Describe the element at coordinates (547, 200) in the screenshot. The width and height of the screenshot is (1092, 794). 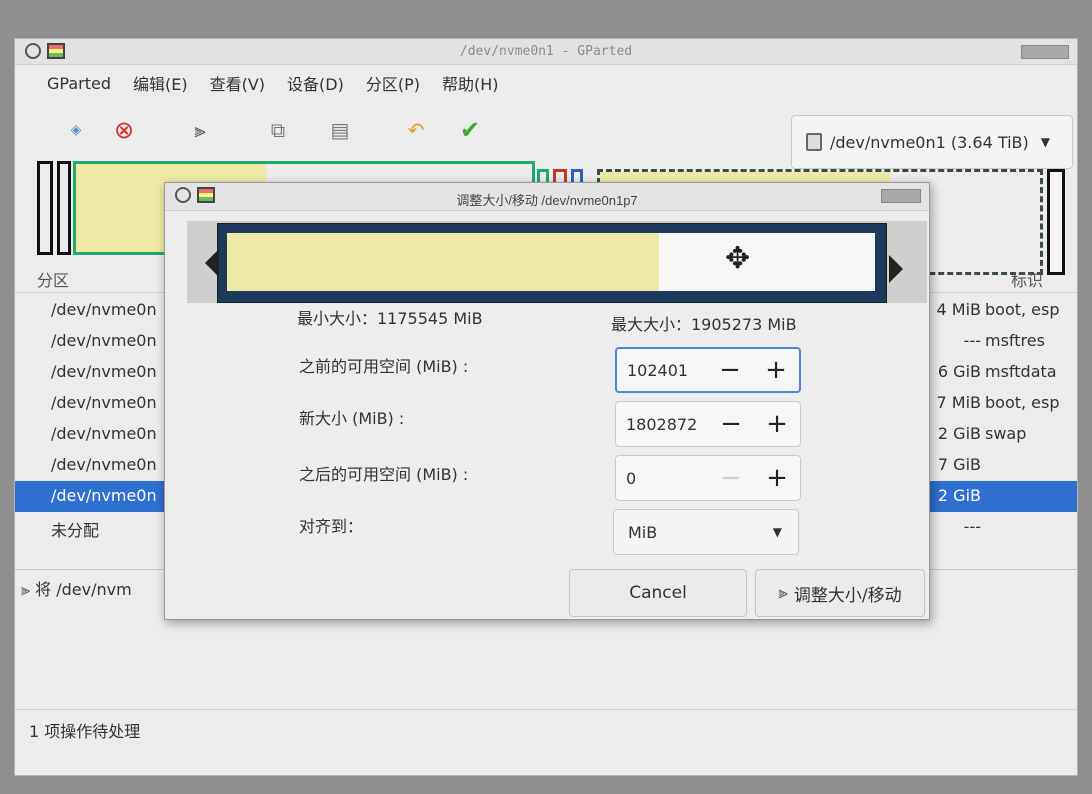
I see `dialog-title: 调整大小/移动 /dev/nvme0n1p7` at that location.